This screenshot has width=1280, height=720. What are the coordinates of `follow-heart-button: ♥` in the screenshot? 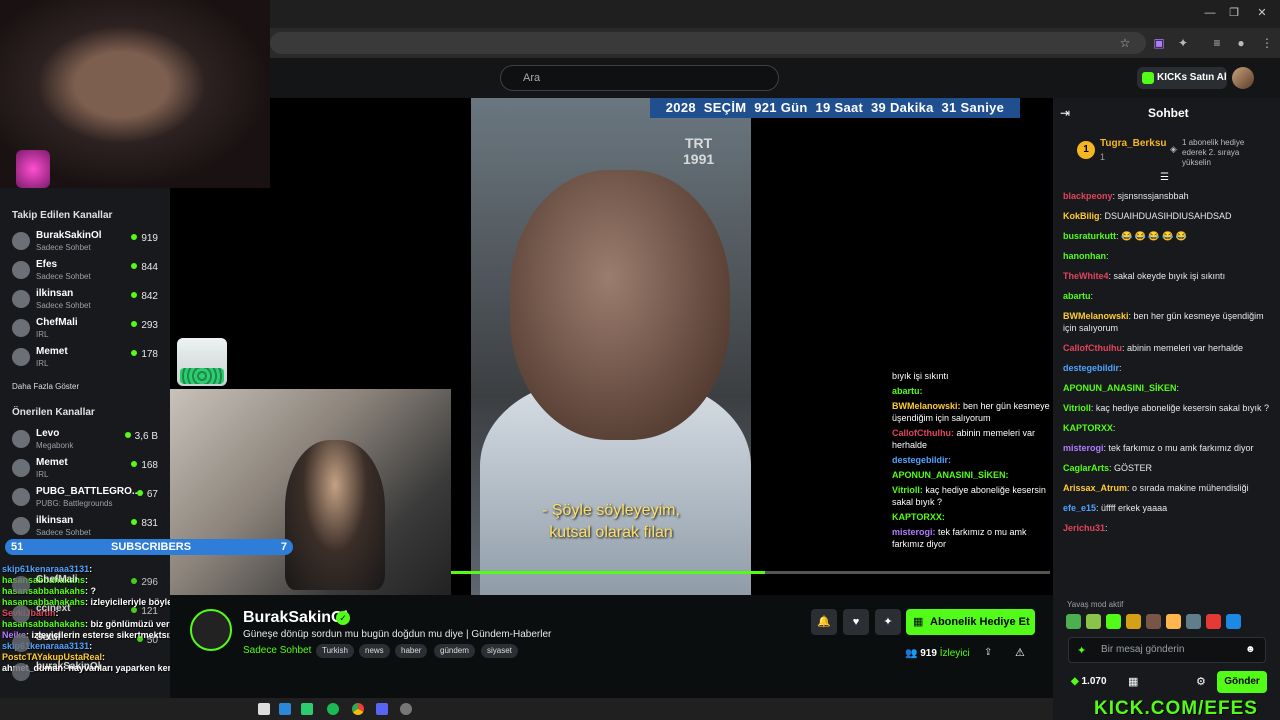 It's located at (856, 622).